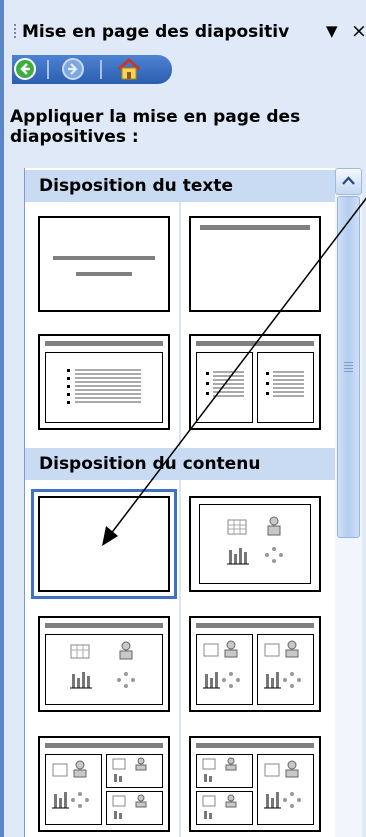  I want to click on layout-title-and-content, so click(104, 664).